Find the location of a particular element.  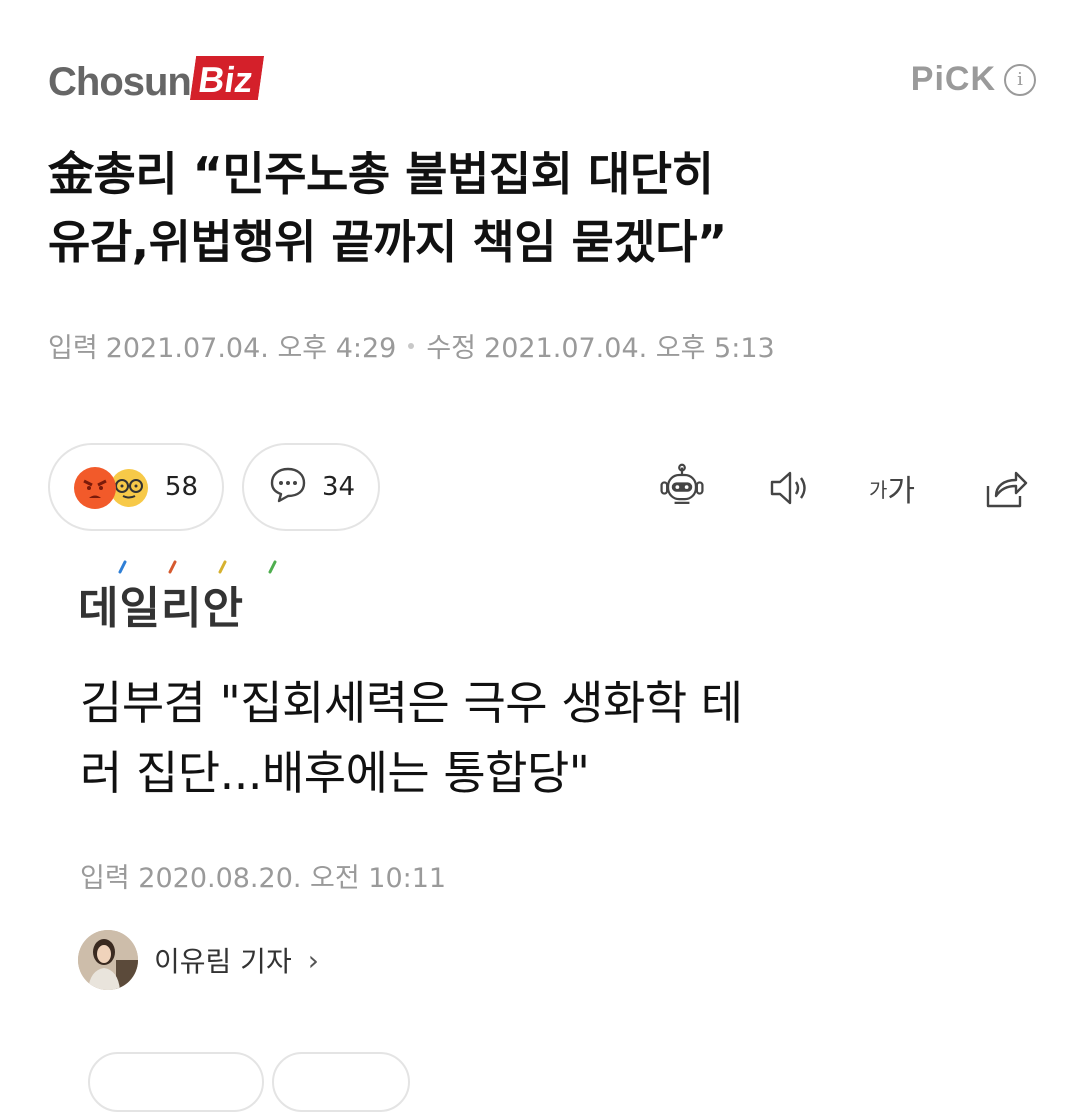

reaction-emojis is located at coordinates (112, 487).